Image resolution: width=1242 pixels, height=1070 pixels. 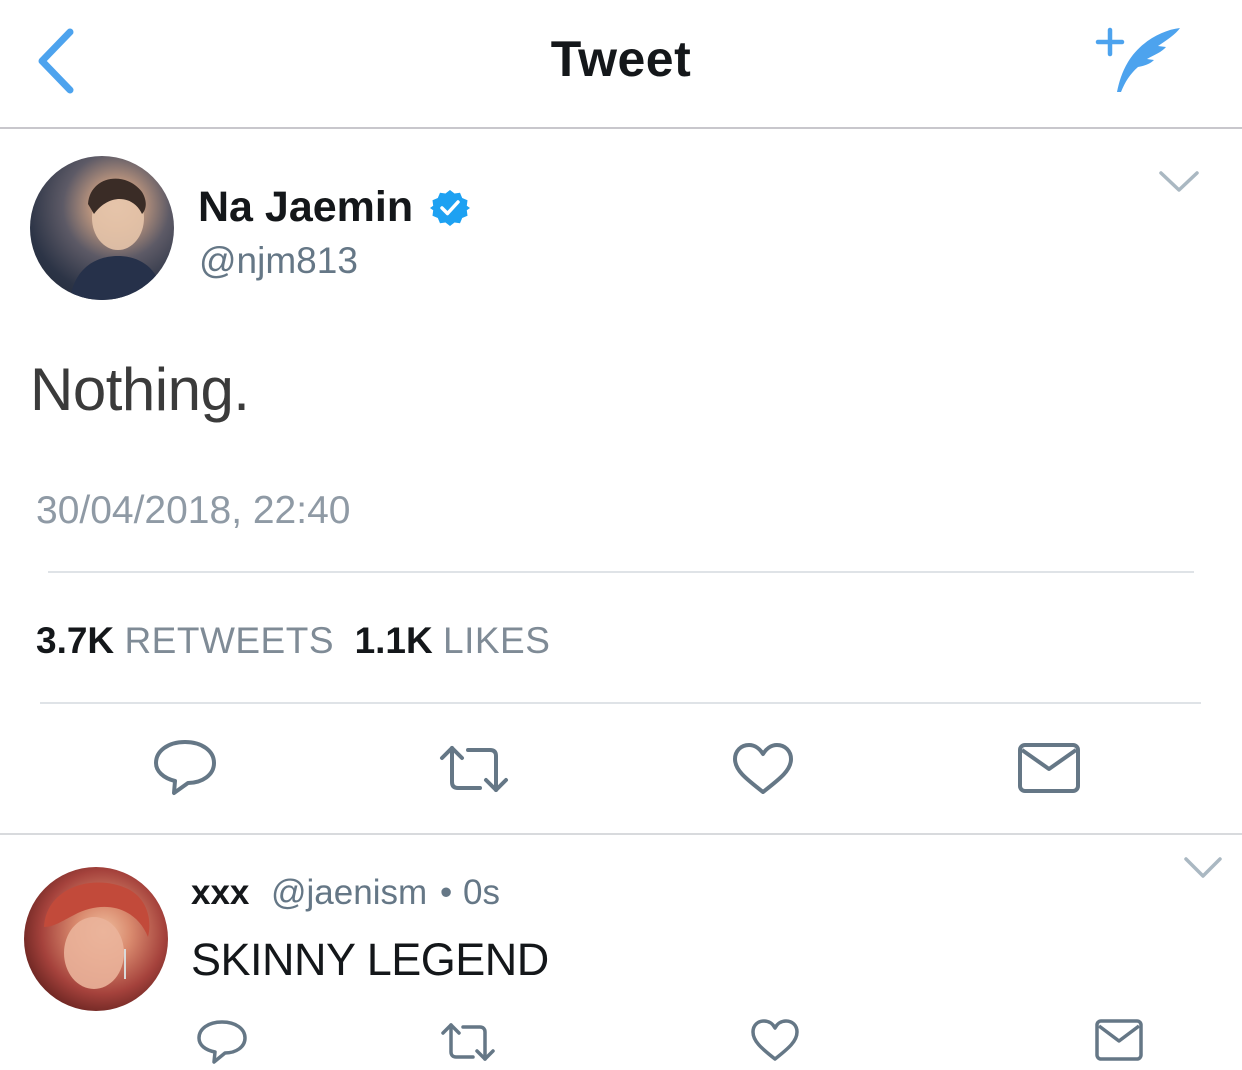 I want to click on reply-options-chevron-icon, so click(x=1203, y=868).